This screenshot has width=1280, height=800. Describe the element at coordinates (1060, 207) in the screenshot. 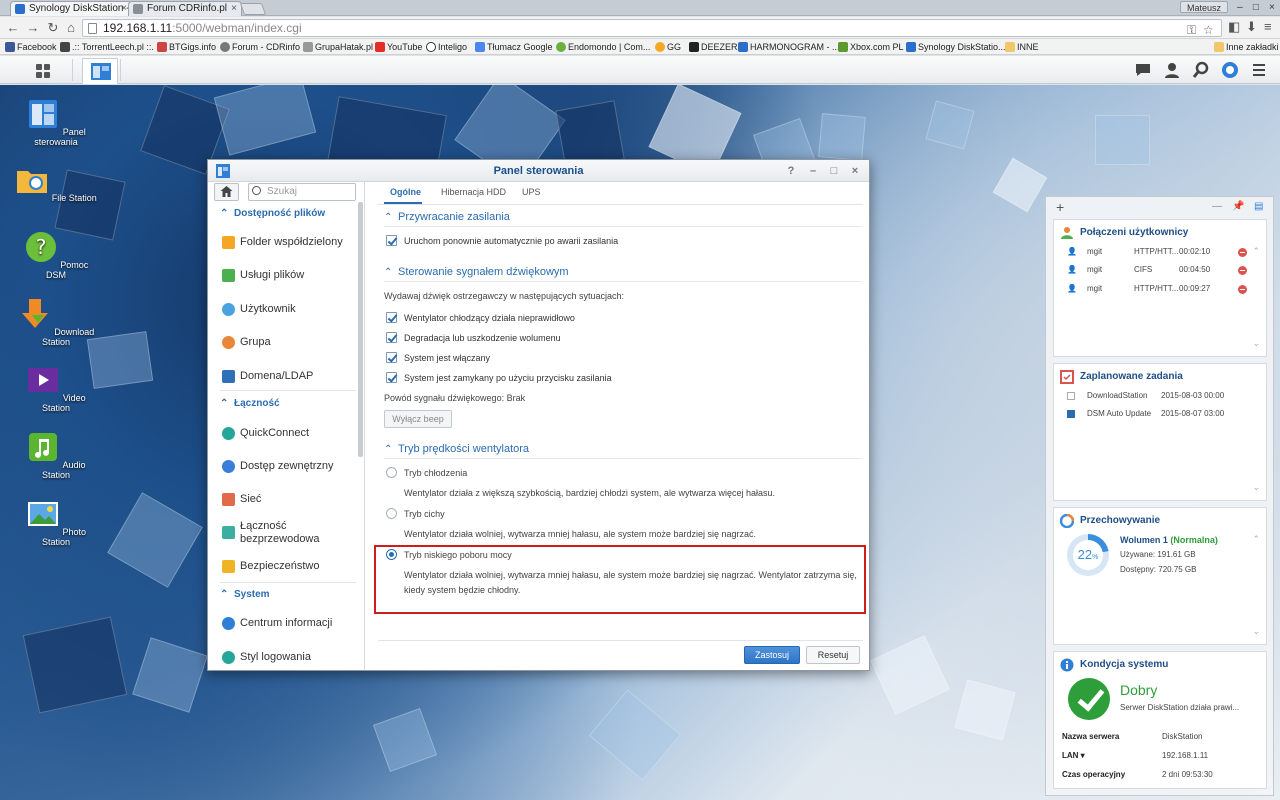

I see `add-widget-icon: +` at that location.